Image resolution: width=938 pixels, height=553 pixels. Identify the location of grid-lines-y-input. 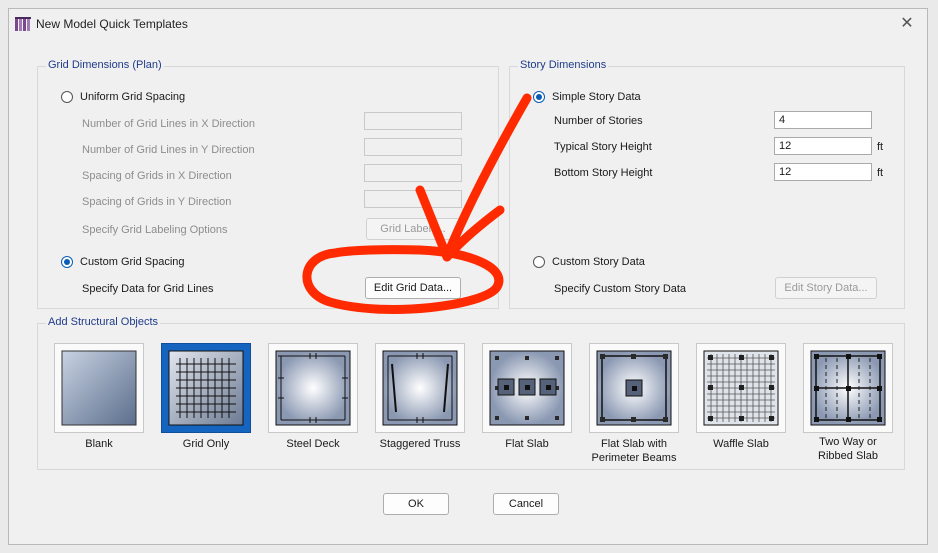
(413, 147).